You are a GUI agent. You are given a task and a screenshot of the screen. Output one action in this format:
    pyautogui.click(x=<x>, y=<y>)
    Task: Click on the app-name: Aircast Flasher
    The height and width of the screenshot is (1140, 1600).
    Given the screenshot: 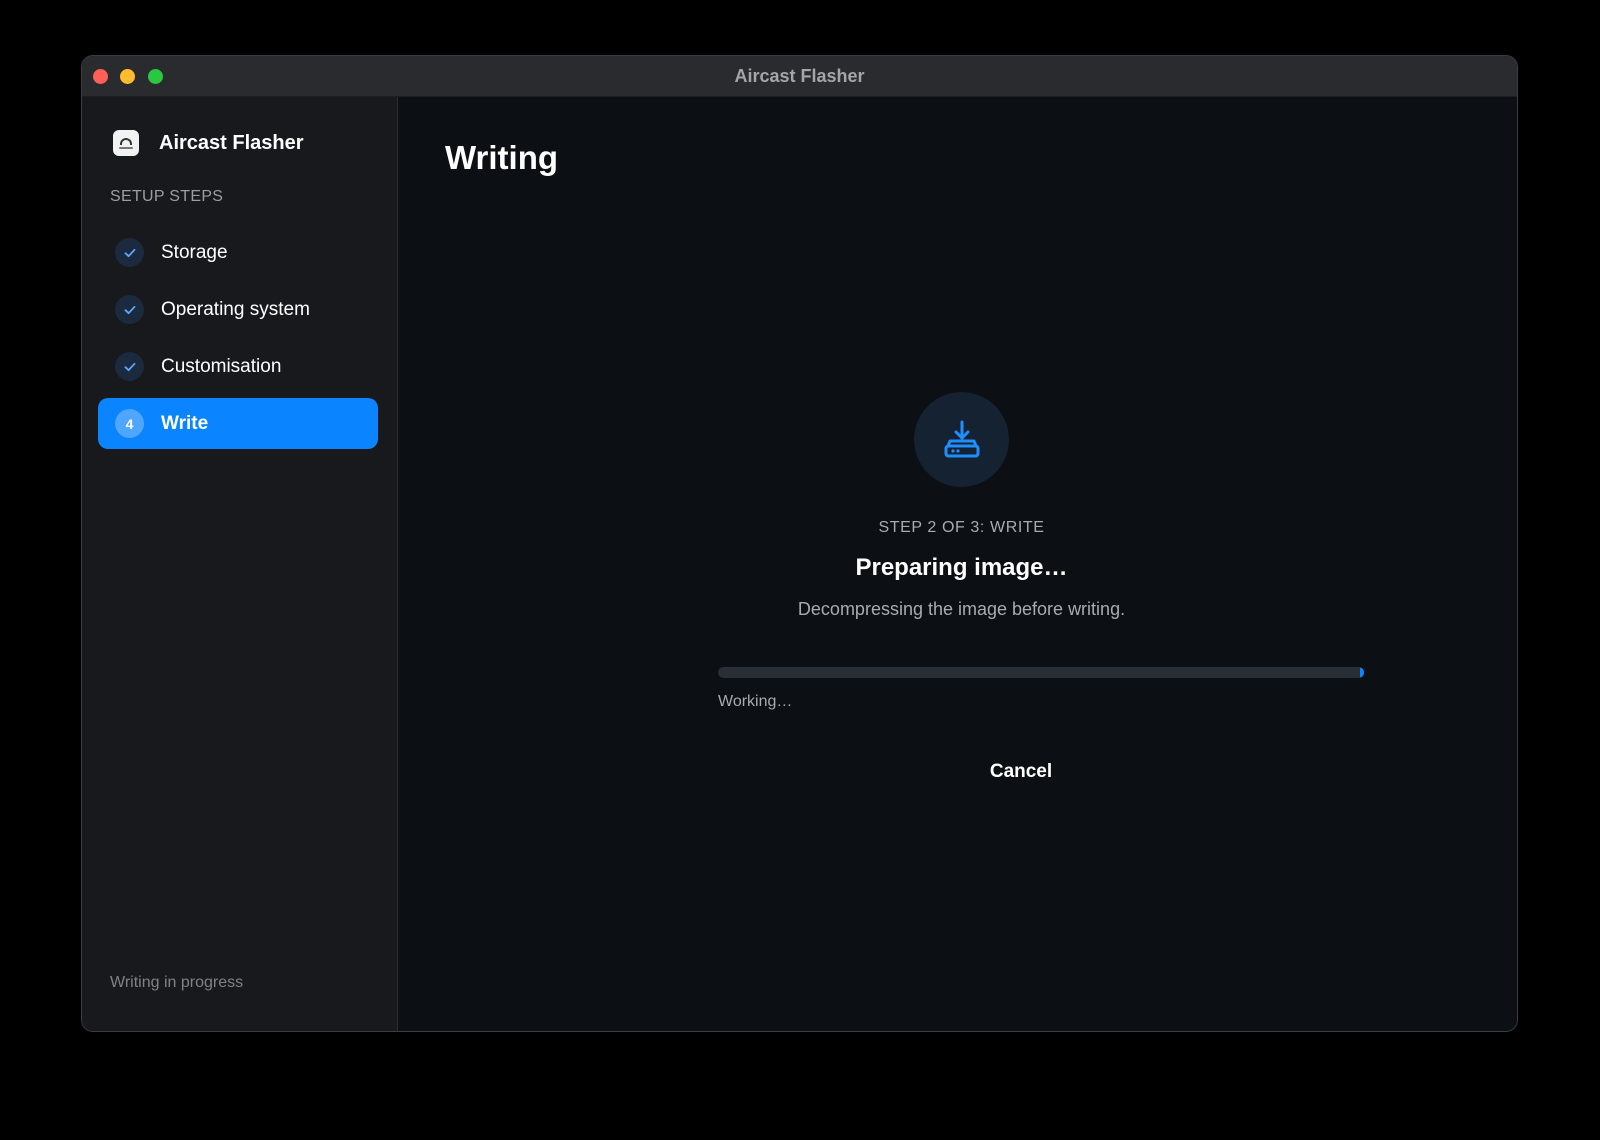 What is the action you would take?
    pyautogui.click(x=231, y=143)
    